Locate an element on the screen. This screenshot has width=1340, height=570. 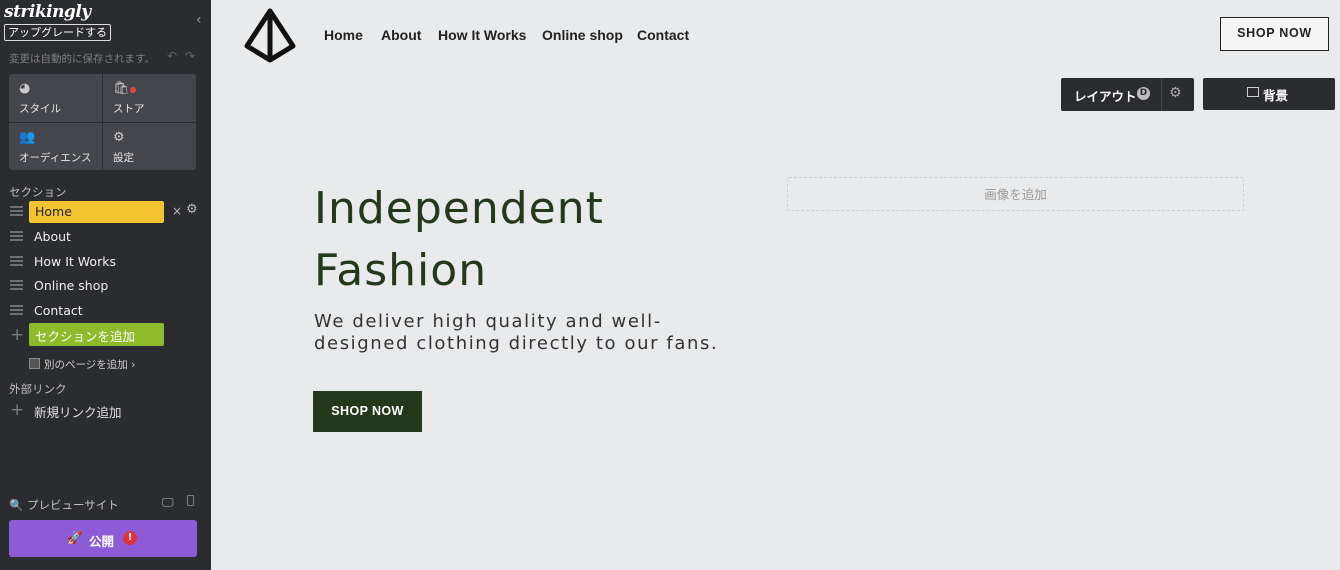
add-page-link: 別のページを追加 › is located at coordinates (82, 364).